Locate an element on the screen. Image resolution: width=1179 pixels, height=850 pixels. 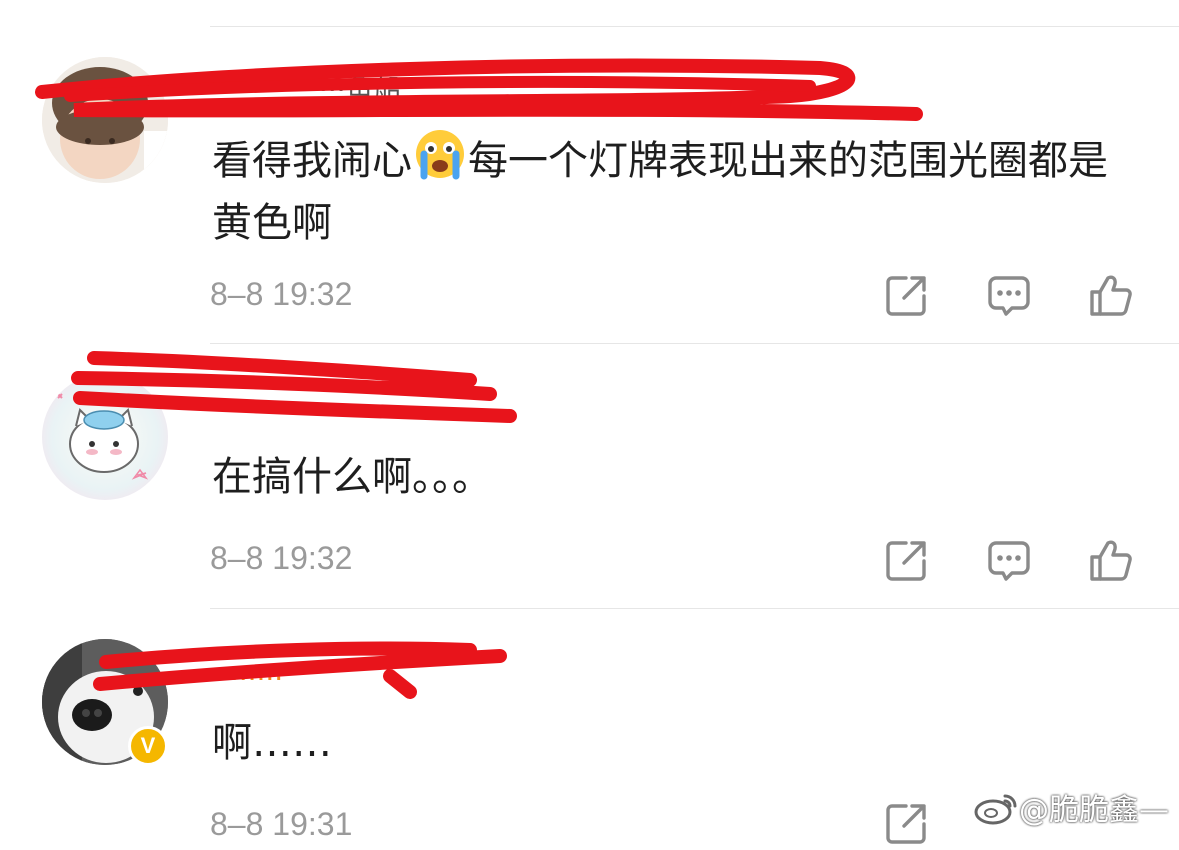
nickname: ········· is located at coordinates (252, 406).